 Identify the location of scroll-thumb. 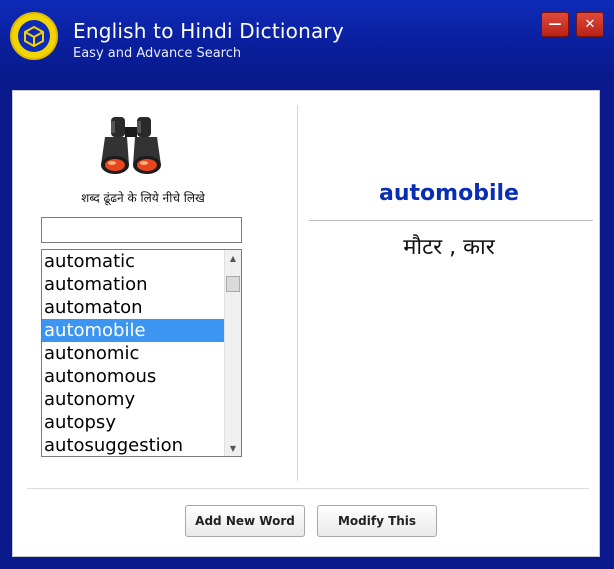
(233, 284).